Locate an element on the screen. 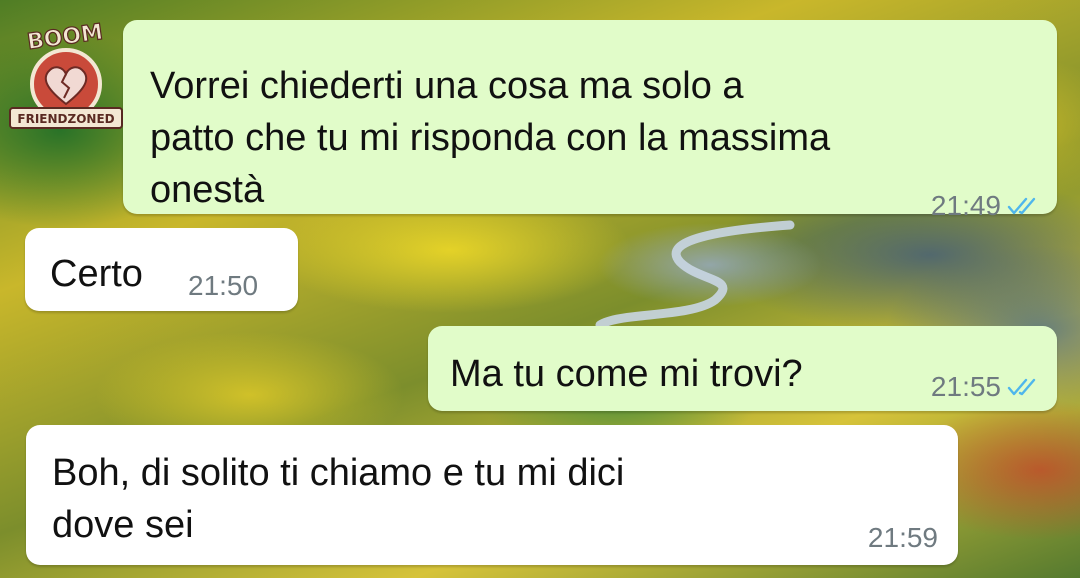  message-time: 21:59 is located at coordinates (902, 537).